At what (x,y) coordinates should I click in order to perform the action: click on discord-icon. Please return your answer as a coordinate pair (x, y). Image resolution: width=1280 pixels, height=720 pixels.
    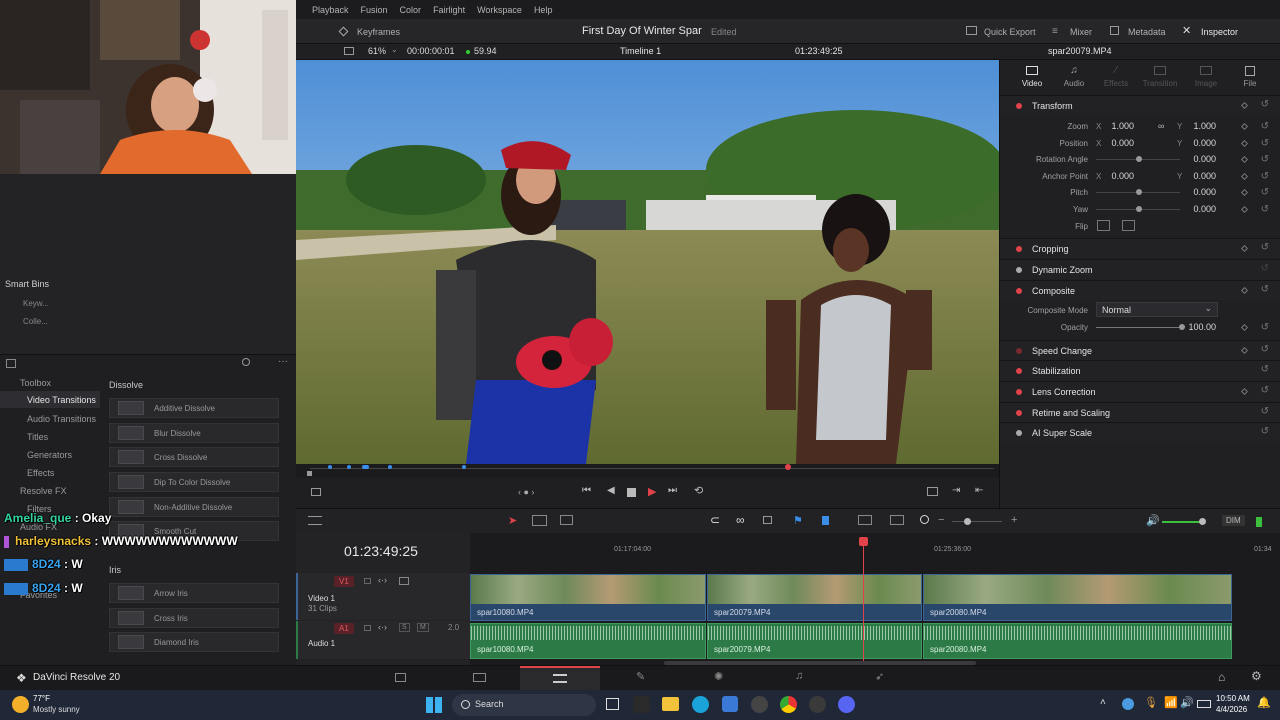
    Looking at the image, I should click on (846, 704).